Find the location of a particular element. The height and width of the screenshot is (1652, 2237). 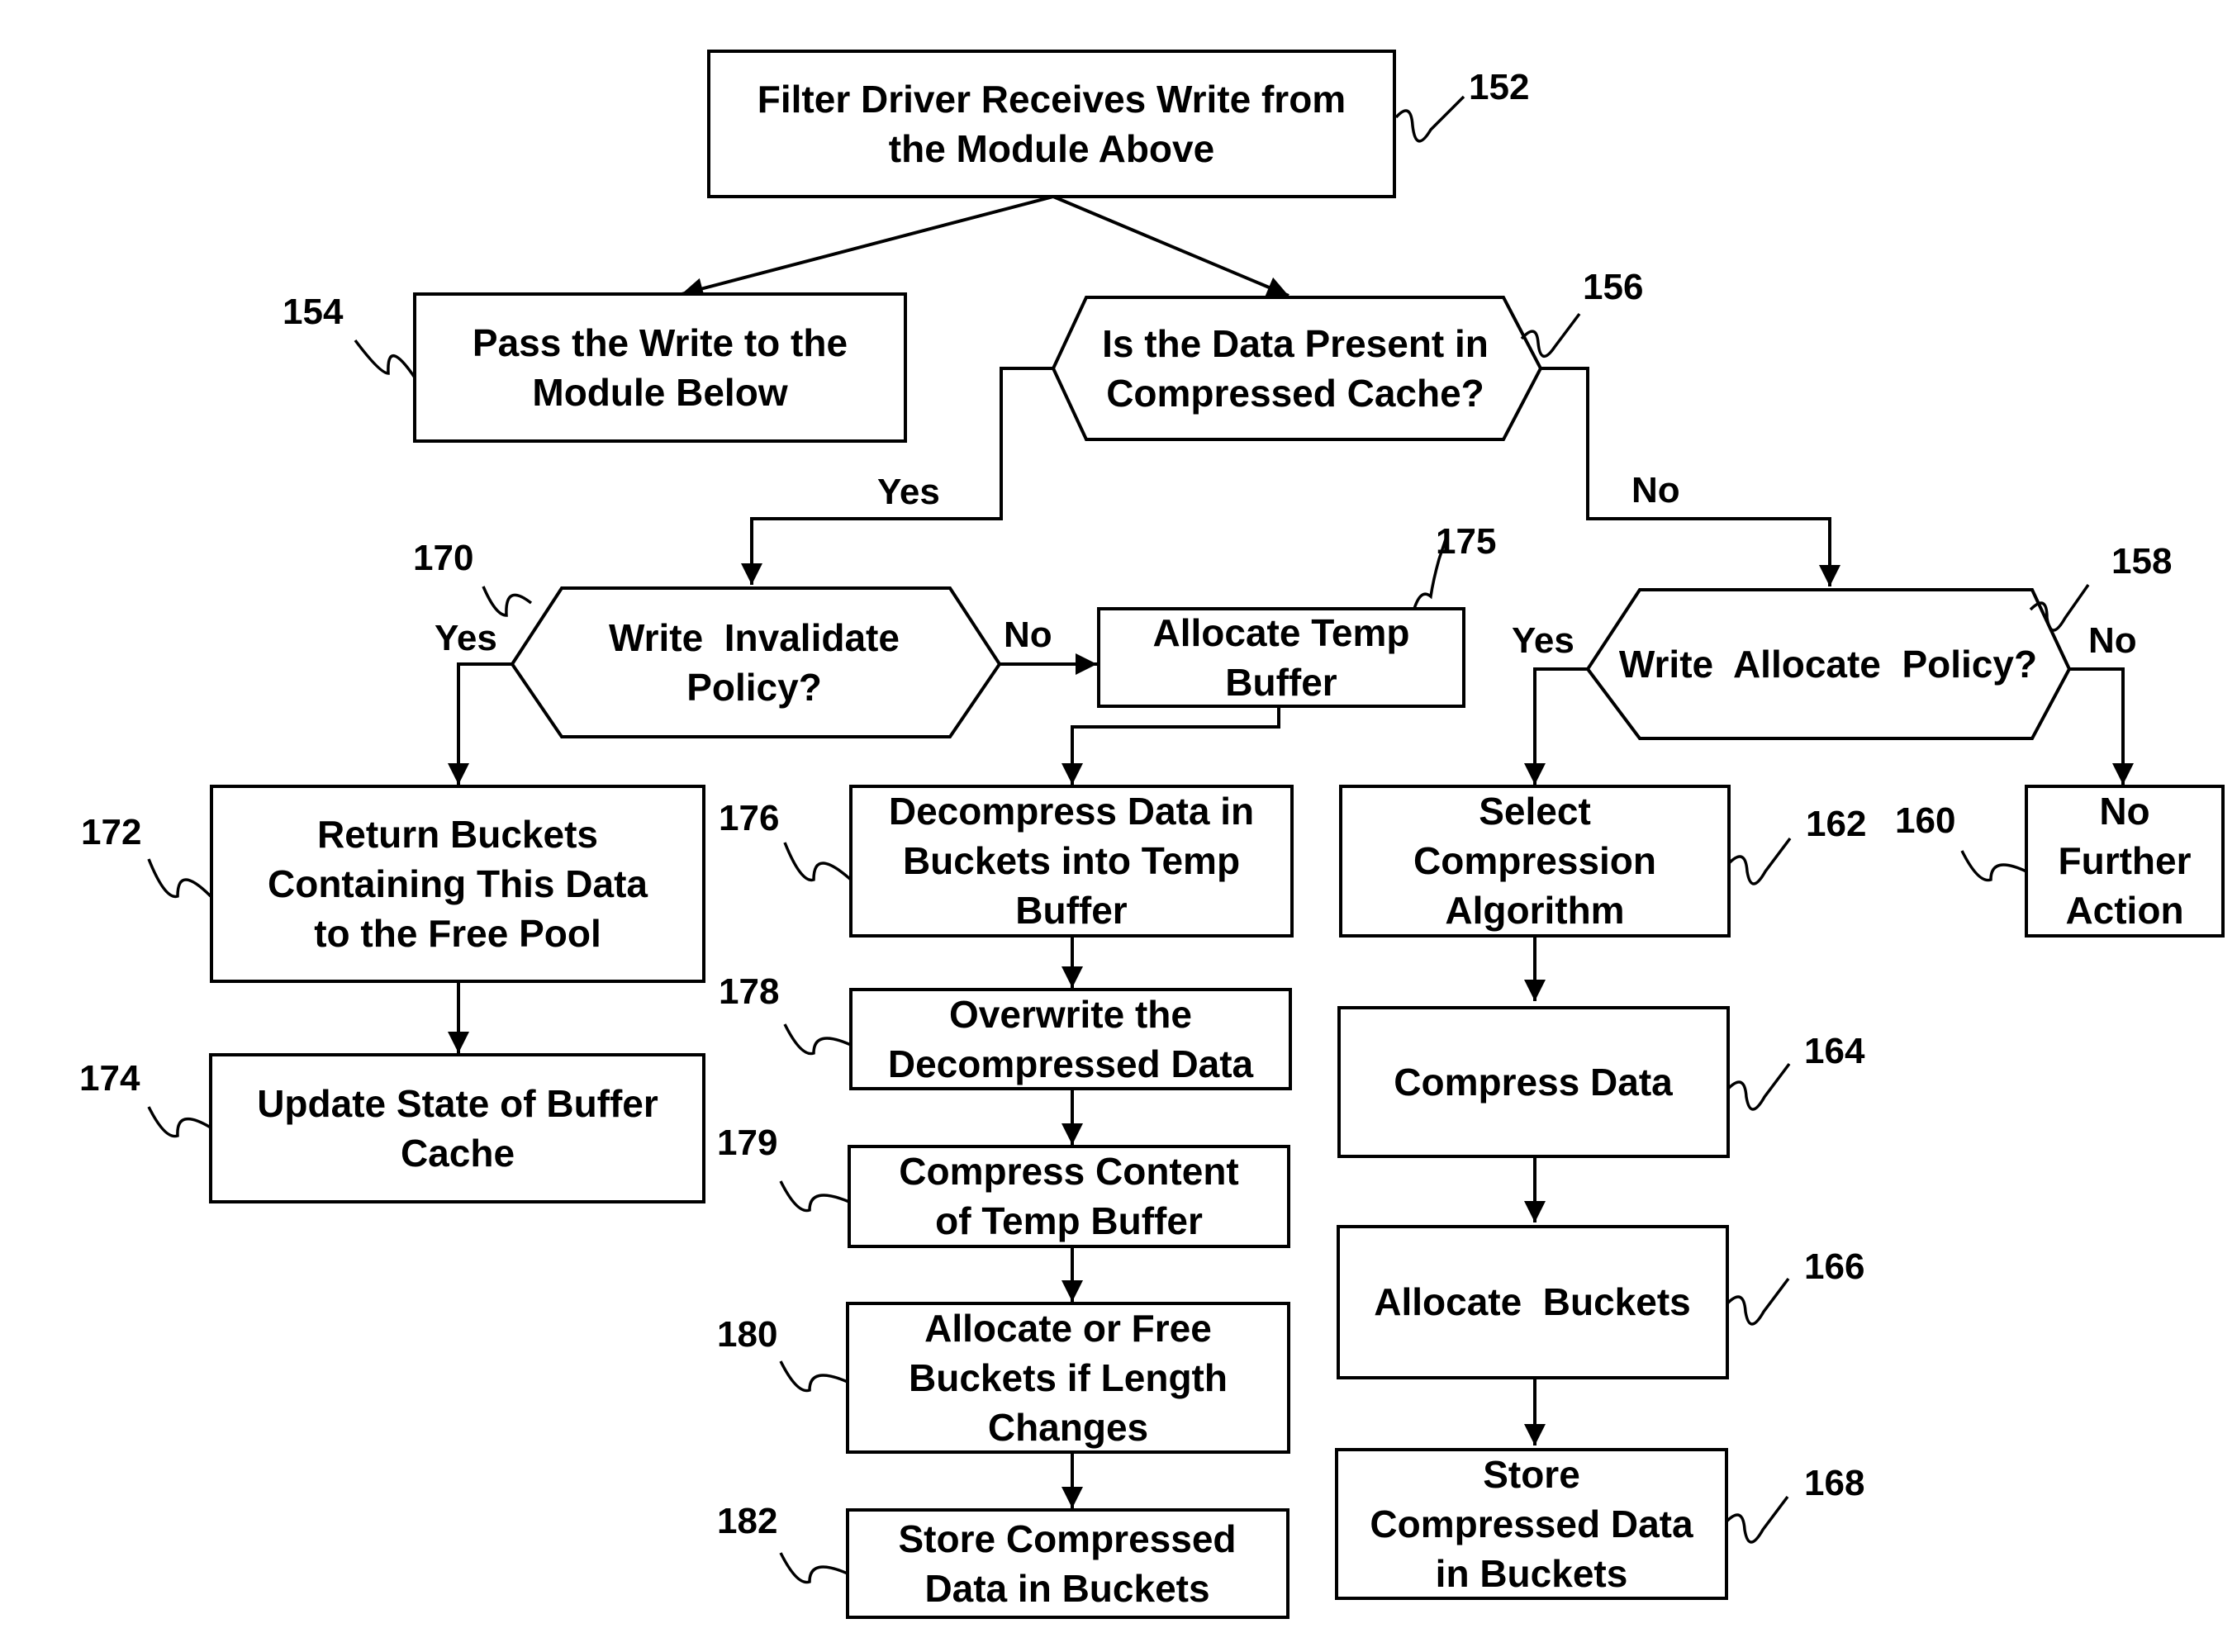

node-176-line: Buffer is located at coordinates (1071, 910).